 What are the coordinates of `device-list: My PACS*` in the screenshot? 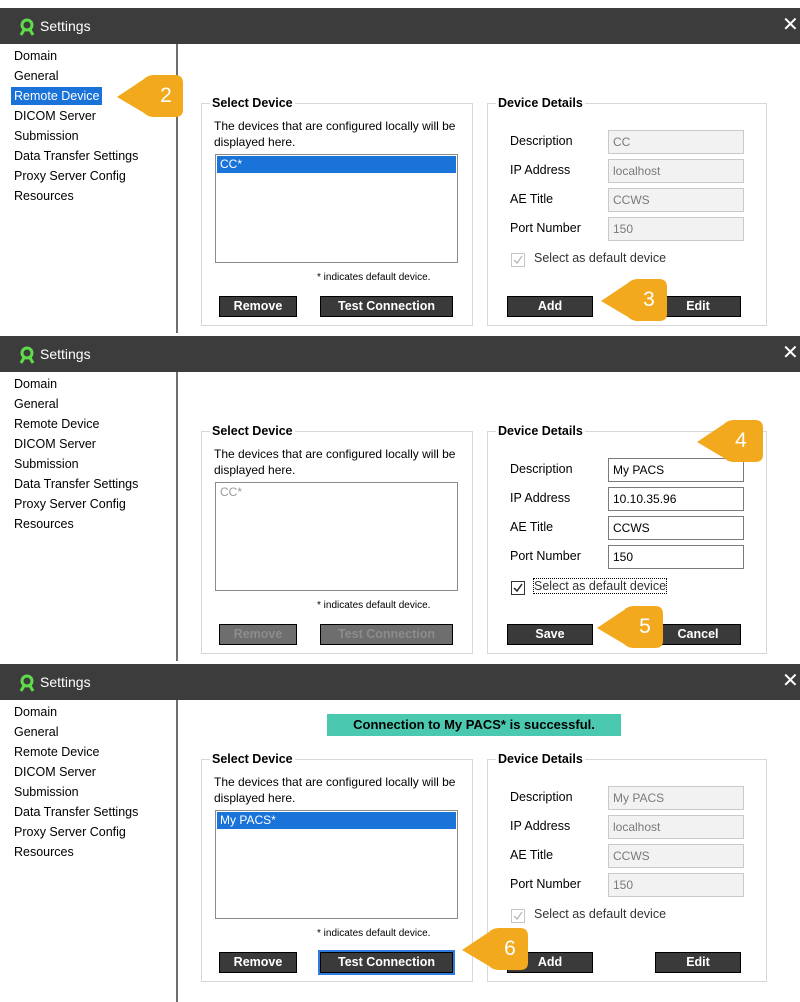 It's located at (336, 864).